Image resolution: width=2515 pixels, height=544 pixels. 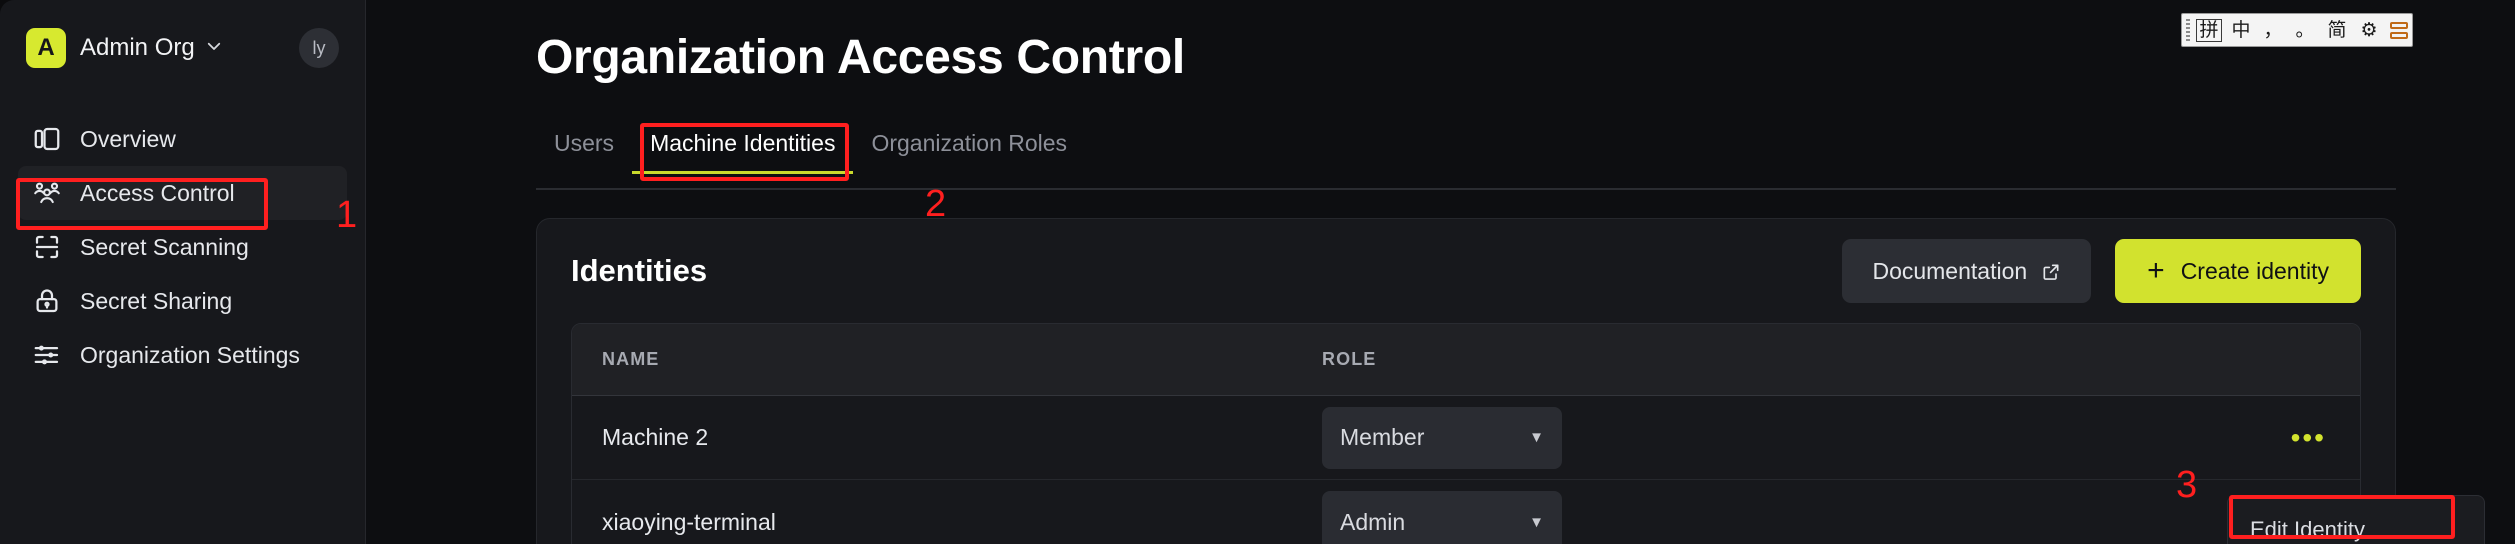 I want to click on overview-icon, so click(x=47, y=139).